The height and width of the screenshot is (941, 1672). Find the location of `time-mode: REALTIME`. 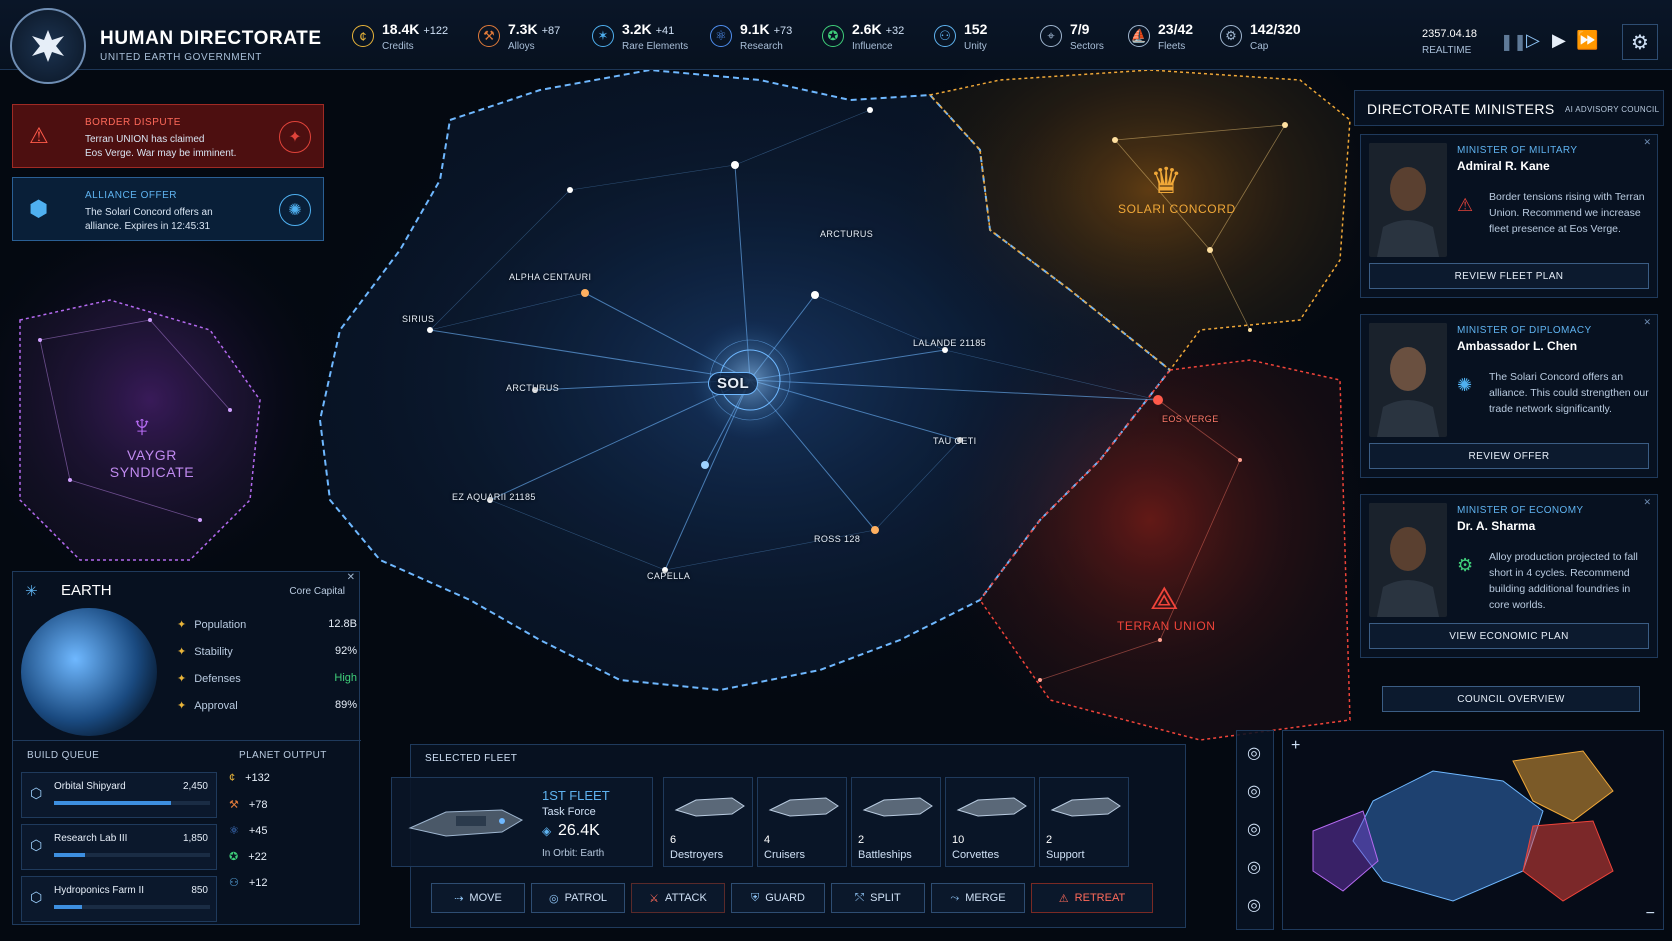

time-mode: REALTIME is located at coordinates (1447, 50).